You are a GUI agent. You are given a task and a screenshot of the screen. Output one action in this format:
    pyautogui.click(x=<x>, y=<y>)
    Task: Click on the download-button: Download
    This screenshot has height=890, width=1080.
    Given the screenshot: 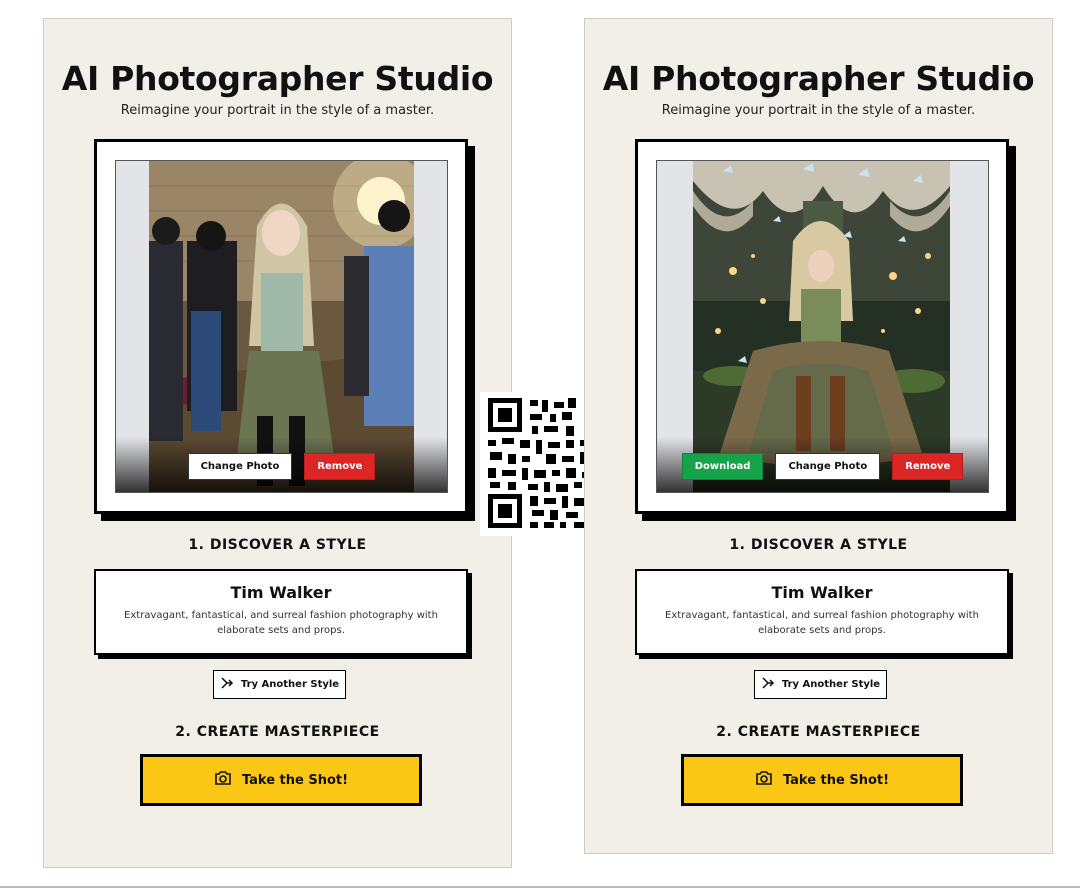 What is the action you would take?
    pyautogui.click(x=722, y=466)
    